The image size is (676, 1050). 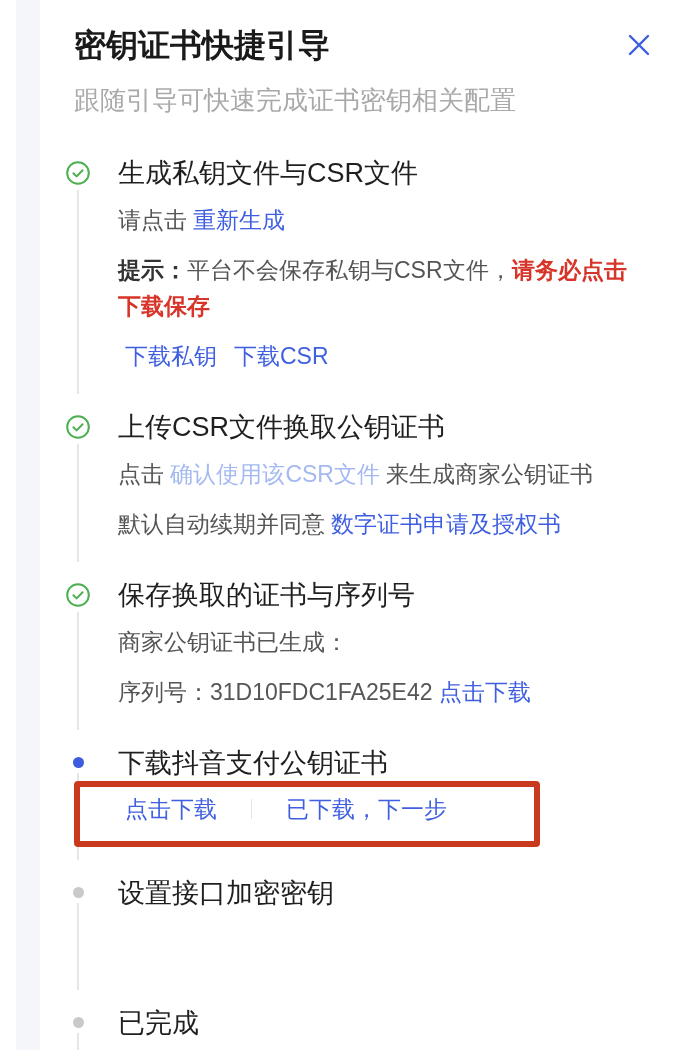 What do you see at coordinates (253, 763) in the screenshot?
I see `step-title: 下载抖音支付公钥证书` at bounding box center [253, 763].